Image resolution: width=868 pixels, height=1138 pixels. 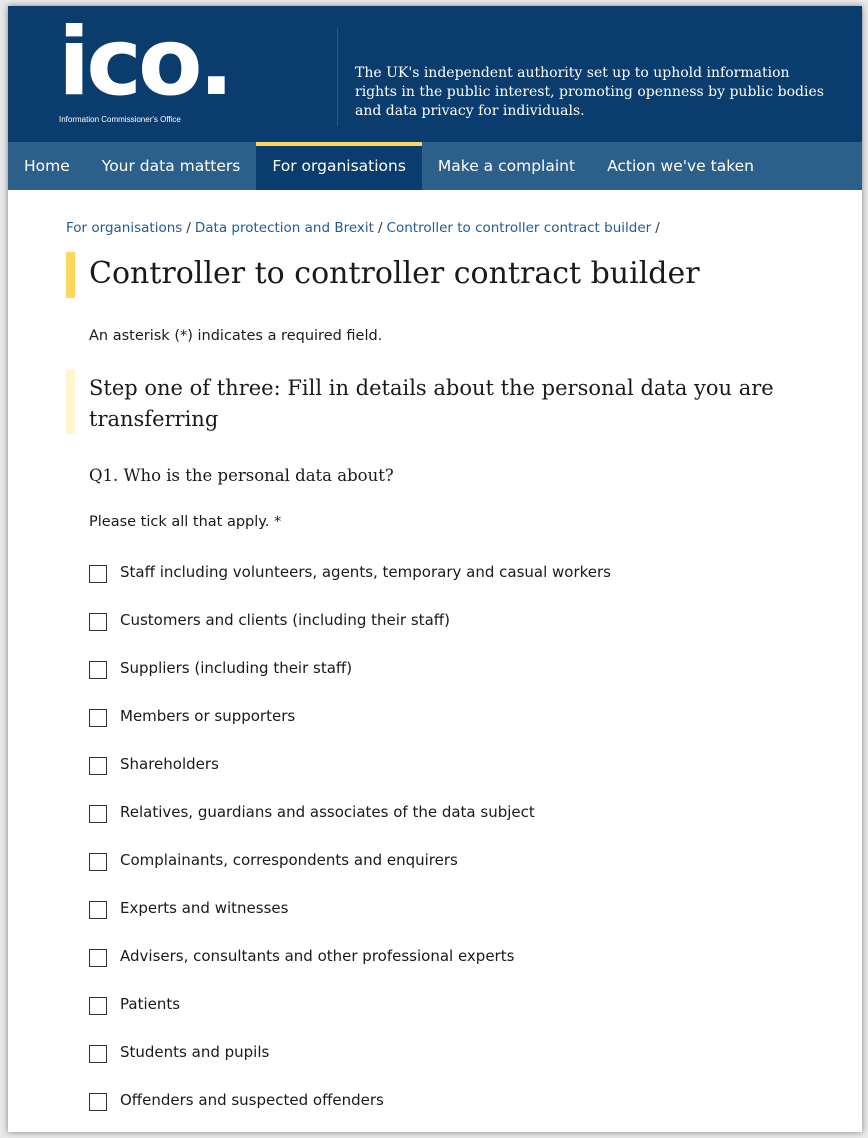 What do you see at coordinates (194, 1052) in the screenshot?
I see `option-label: Students and pupils` at bounding box center [194, 1052].